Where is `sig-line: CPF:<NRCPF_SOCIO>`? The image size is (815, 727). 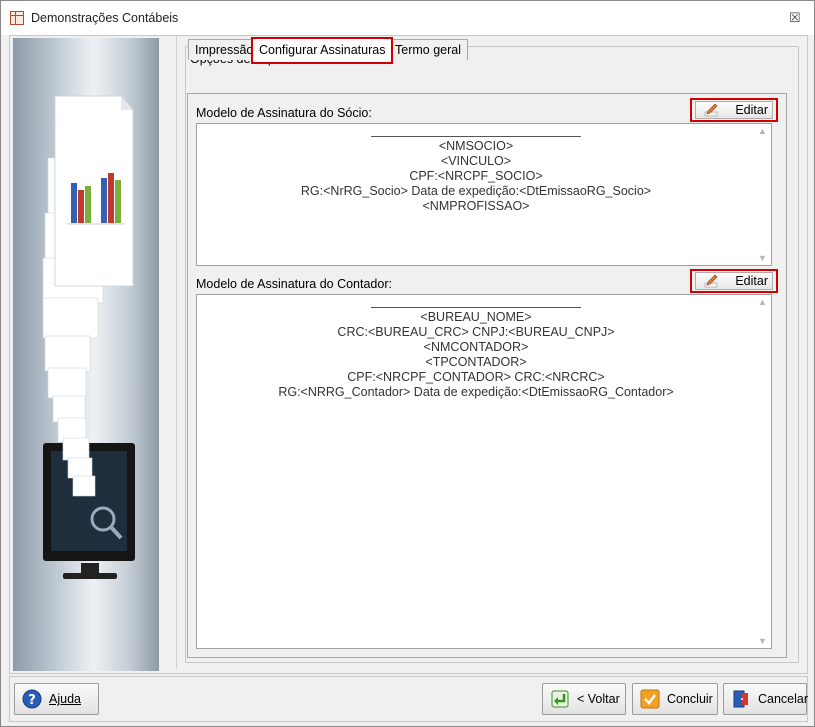 sig-line: CPF:<NRCPF_SOCIO> is located at coordinates (476, 176).